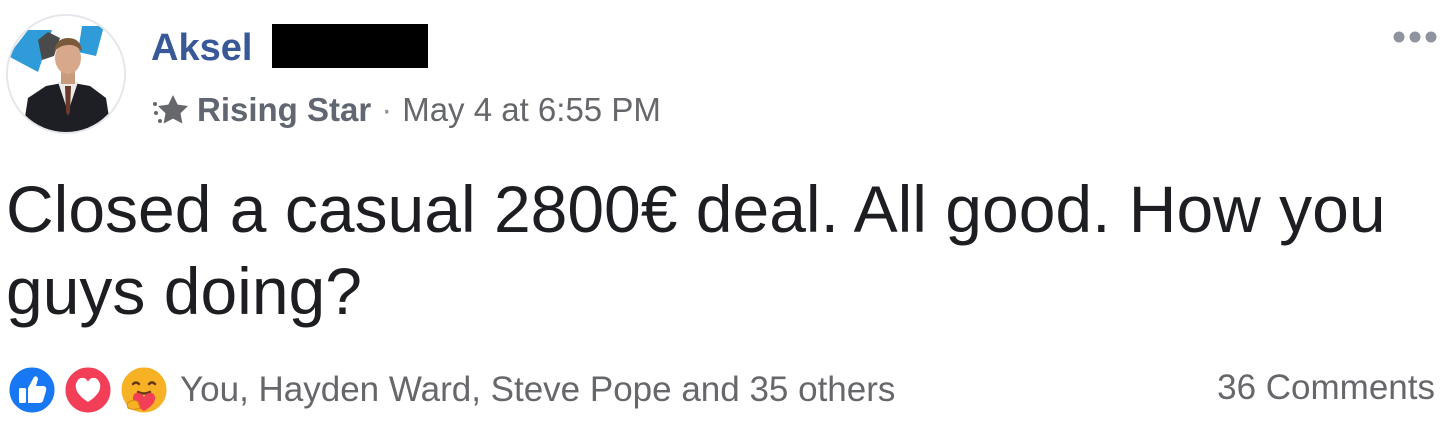 The height and width of the screenshot is (440, 1445). I want to click on rising-star-icon, so click(170, 109).